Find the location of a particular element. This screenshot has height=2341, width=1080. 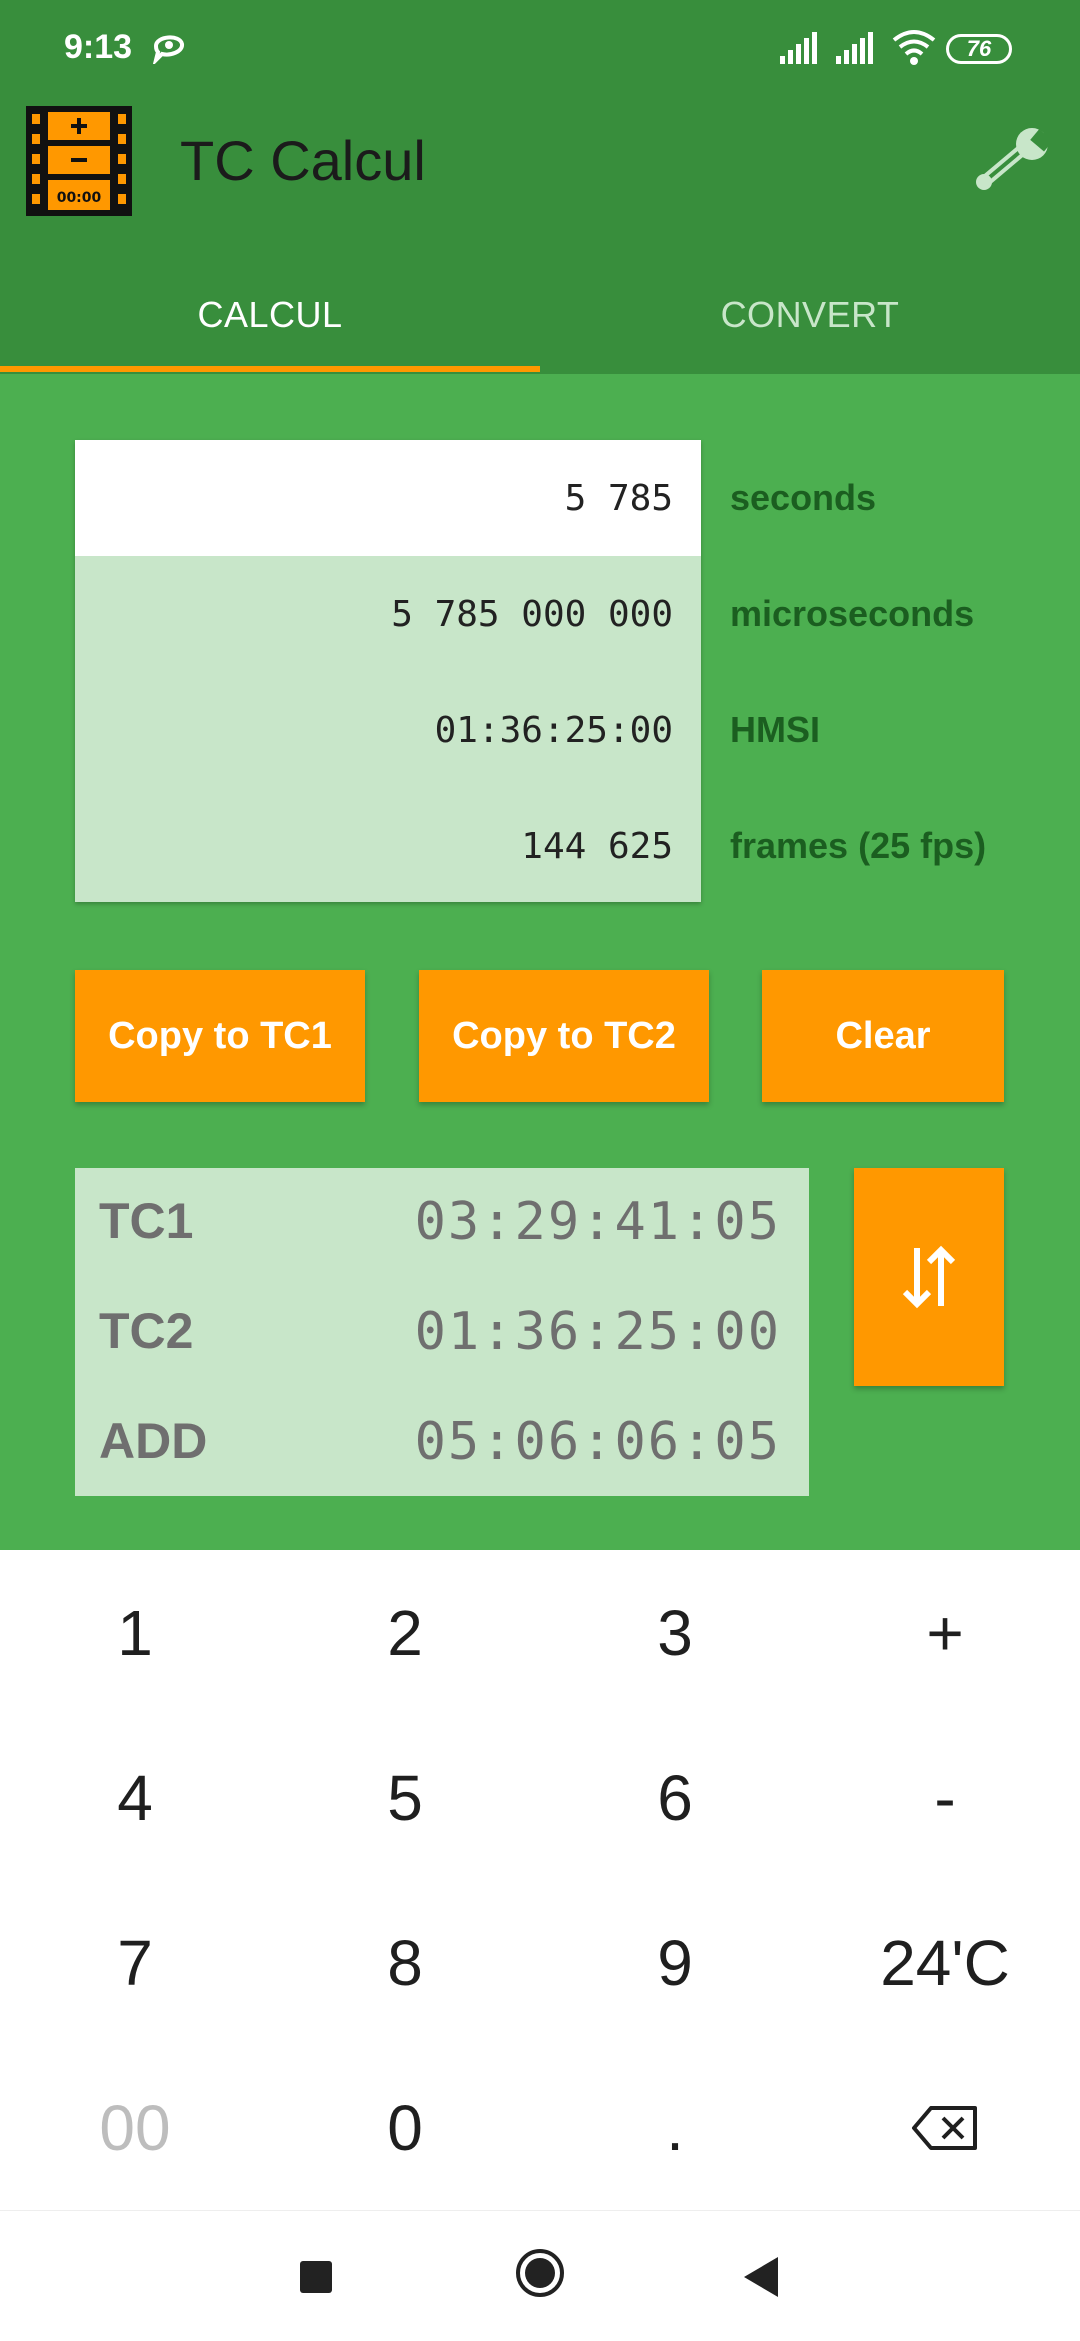

microseconds-field: 5 785 000 000 is located at coordinates (388, 614).